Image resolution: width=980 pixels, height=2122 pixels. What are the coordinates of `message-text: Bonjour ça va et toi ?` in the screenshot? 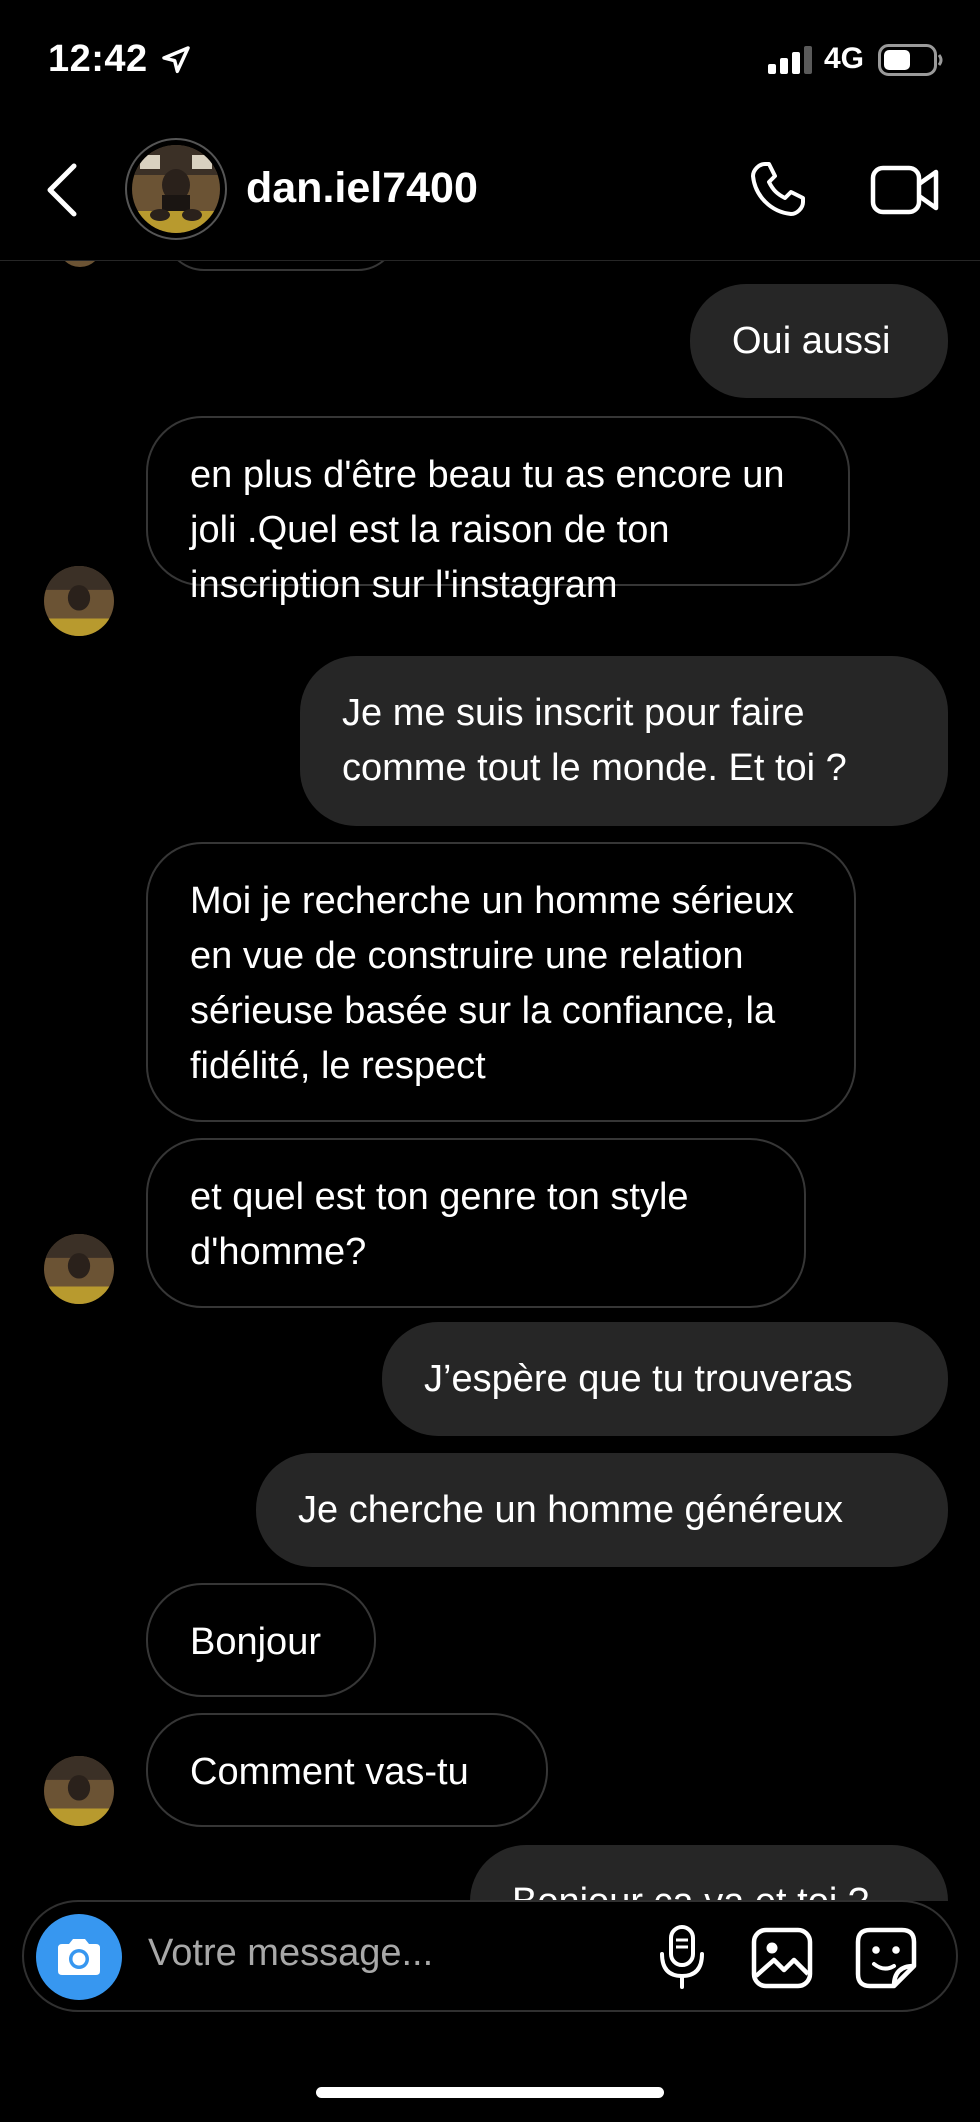 It's located at (690, 1891).